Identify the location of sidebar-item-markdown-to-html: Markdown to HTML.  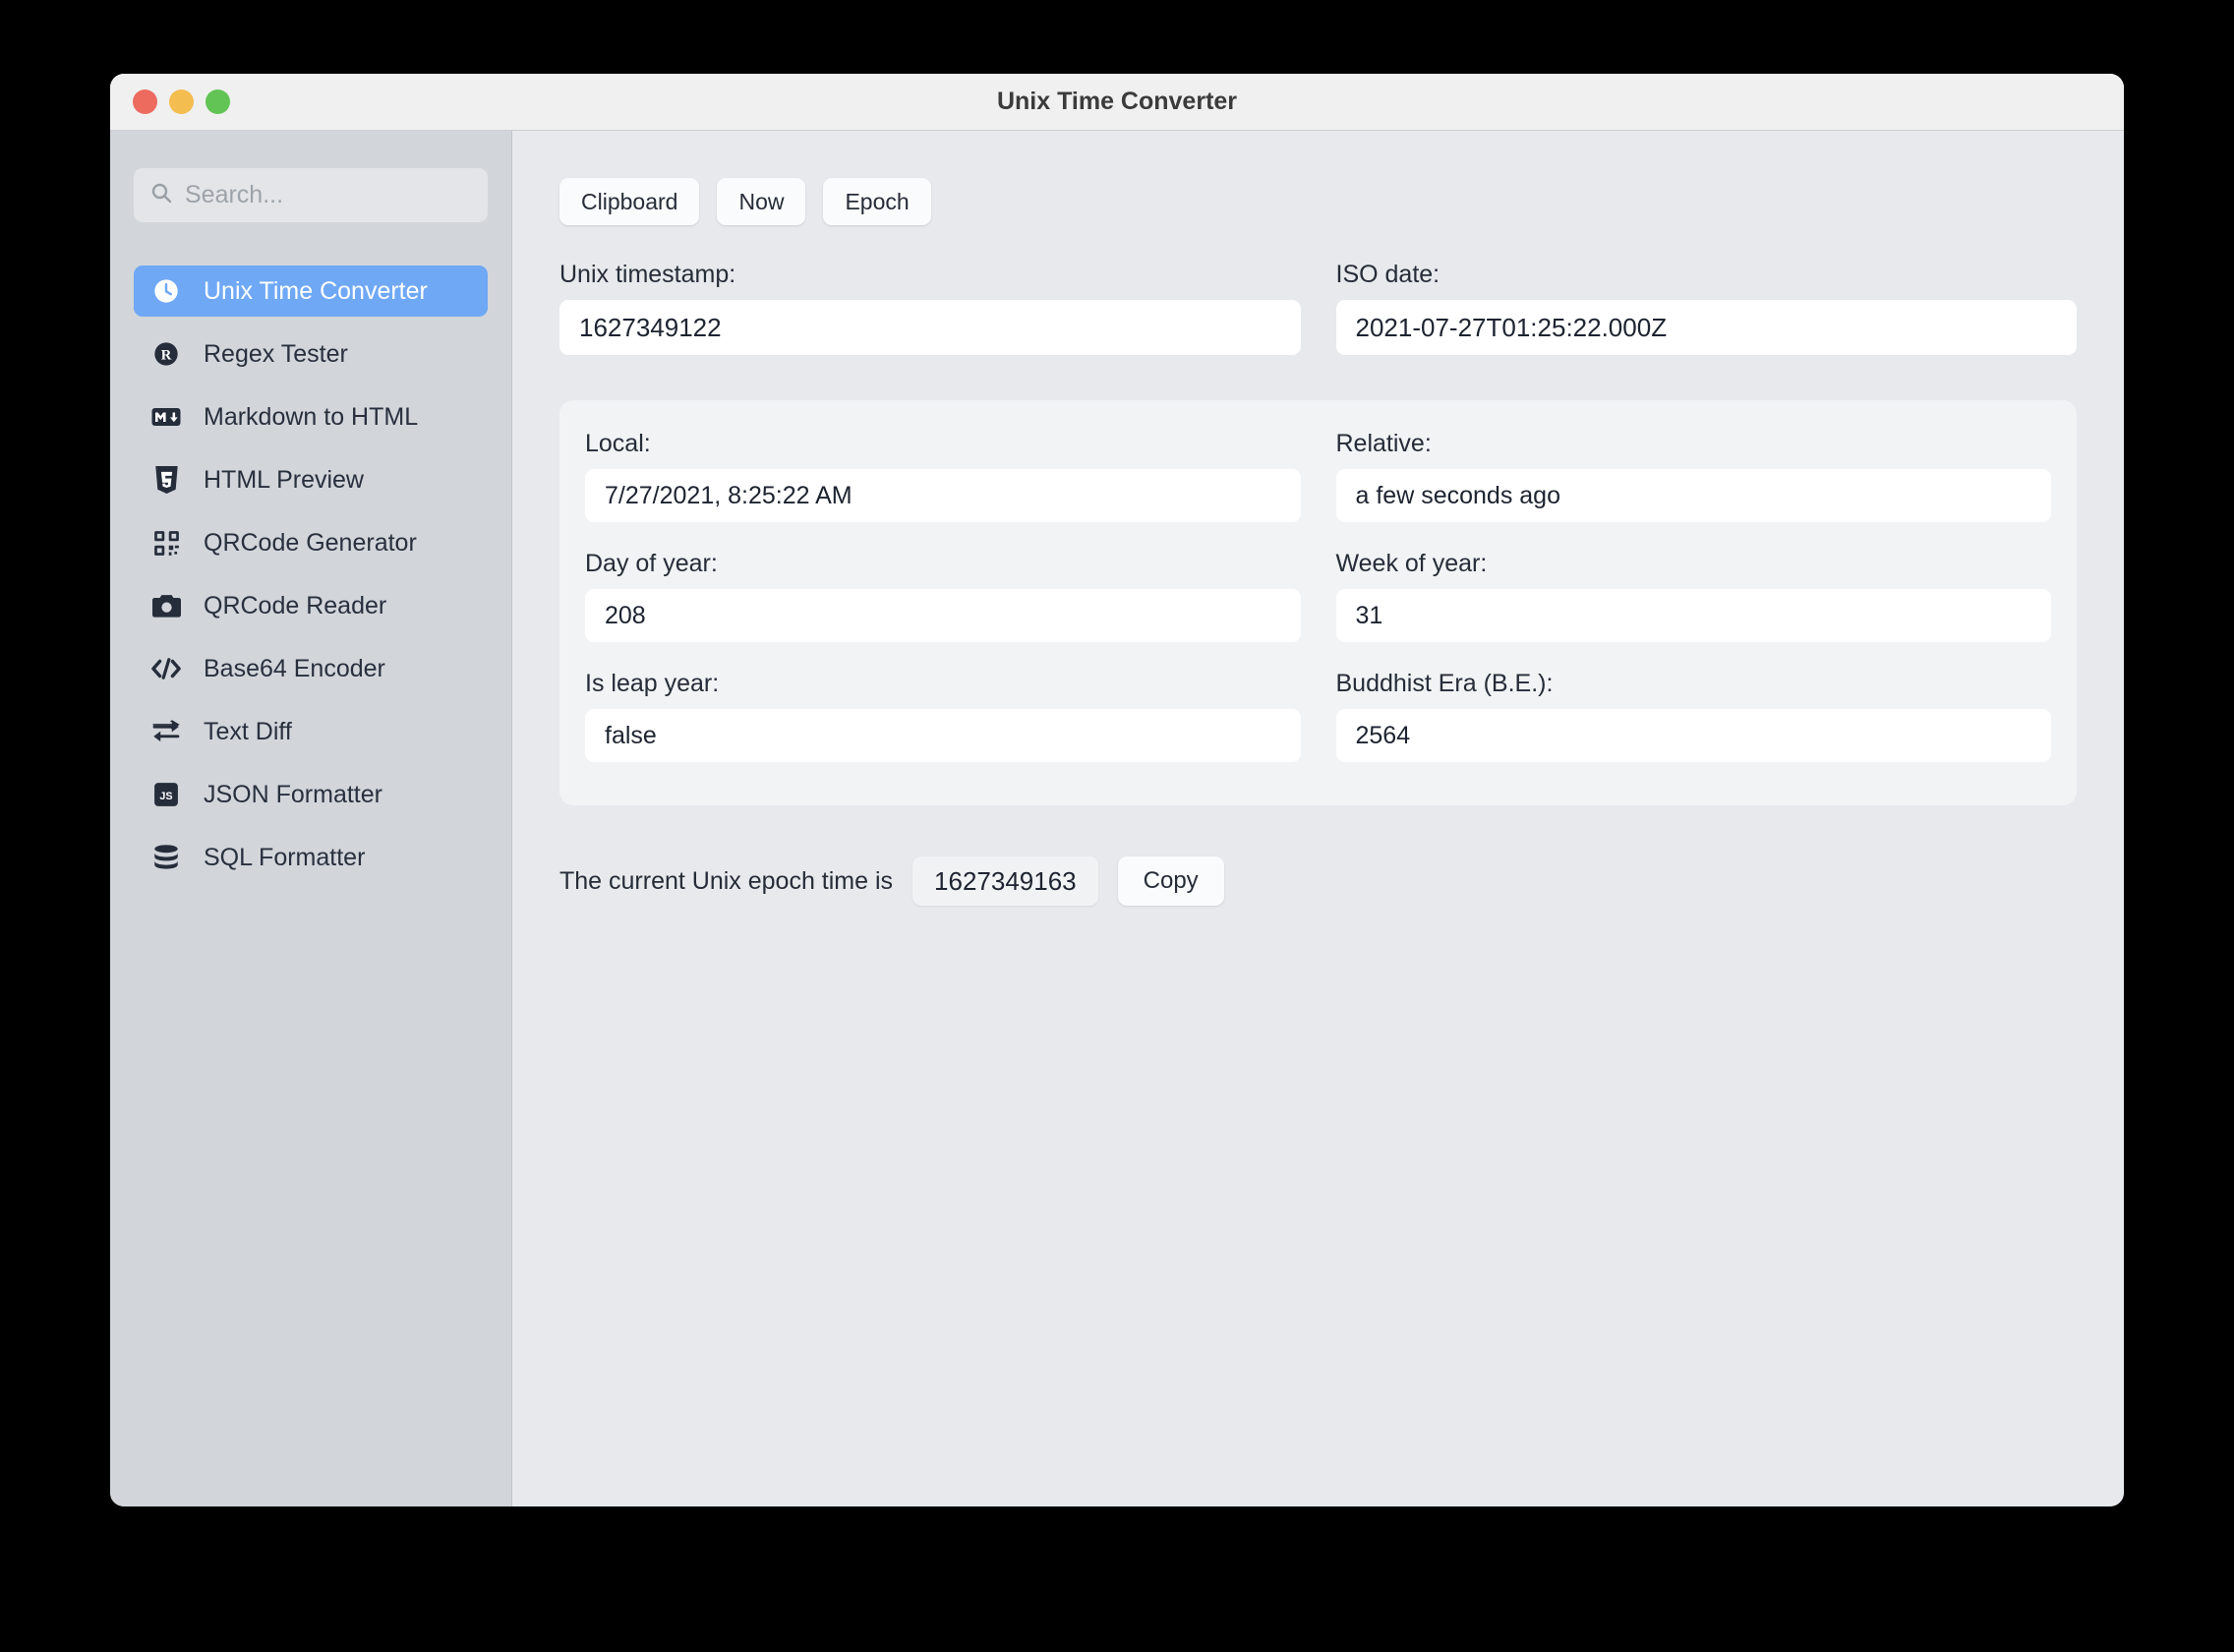
(311, 416).